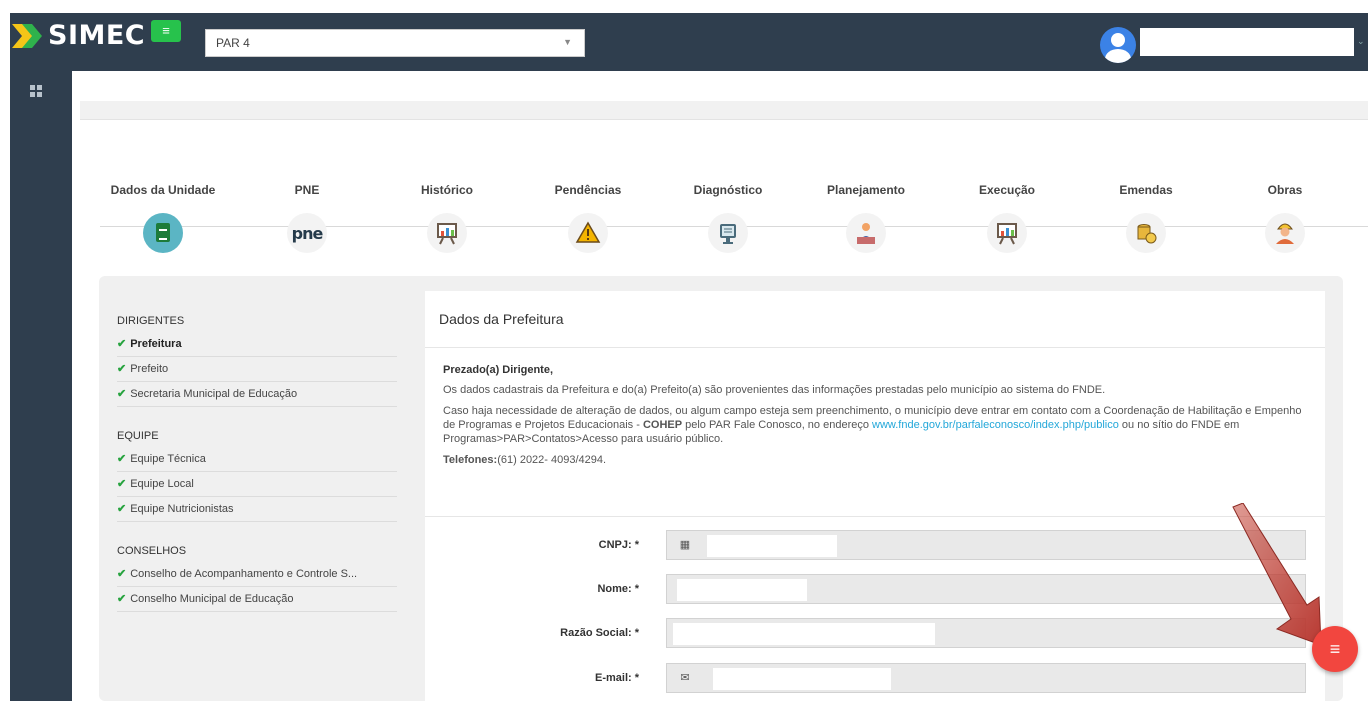  I want to click on cnpj-field: ▦, so click(986, 545).